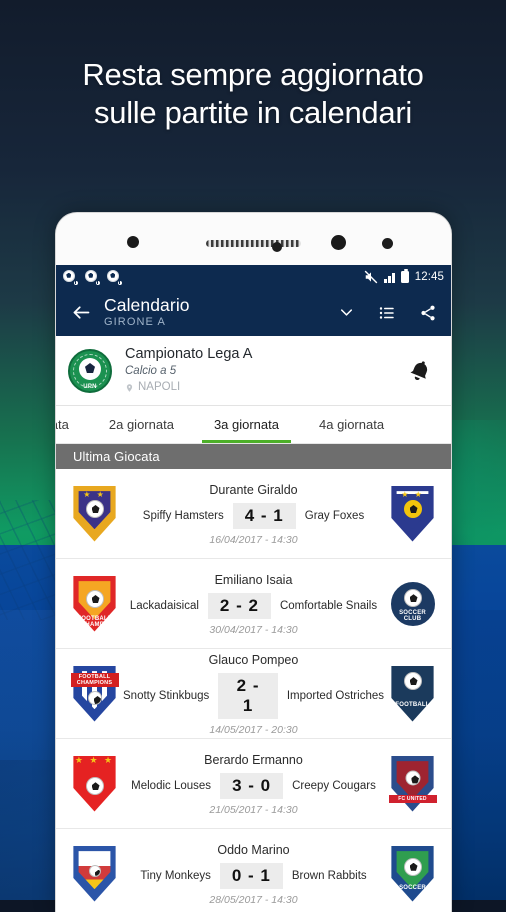 This screenshot has width=506, height=912. What do you see at coordinates (94, 784) in the screenshot?
I see `home-team-crest-icon: ★ ★ ★` at bounding box center [94, 784].